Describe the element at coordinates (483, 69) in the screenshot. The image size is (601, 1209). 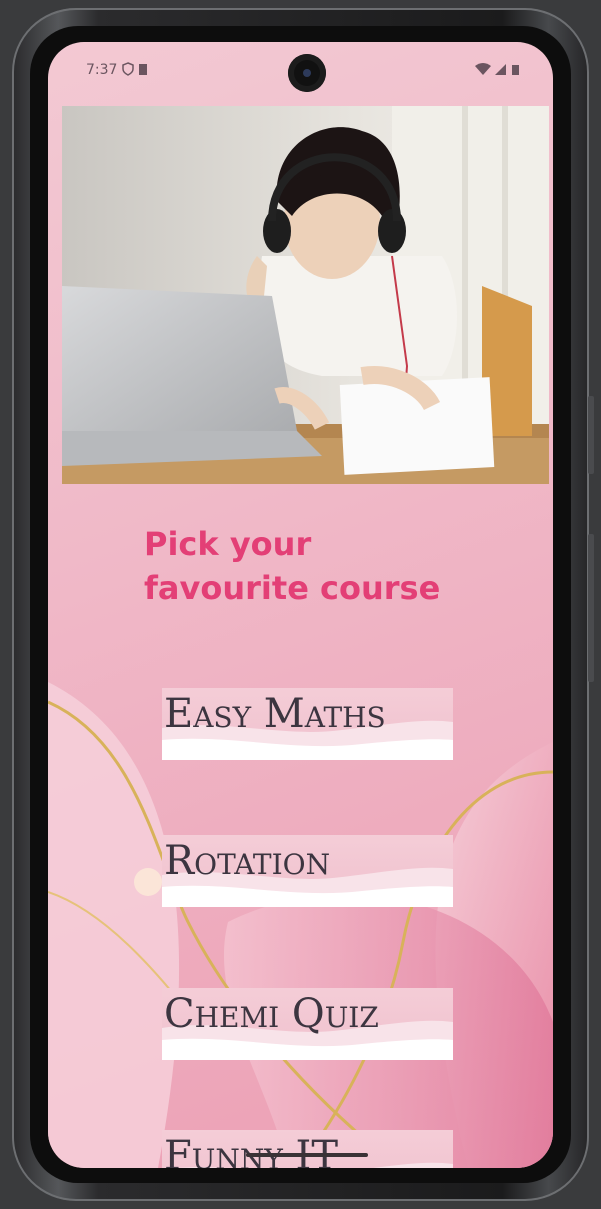
I see `wifi-icon` at that location.